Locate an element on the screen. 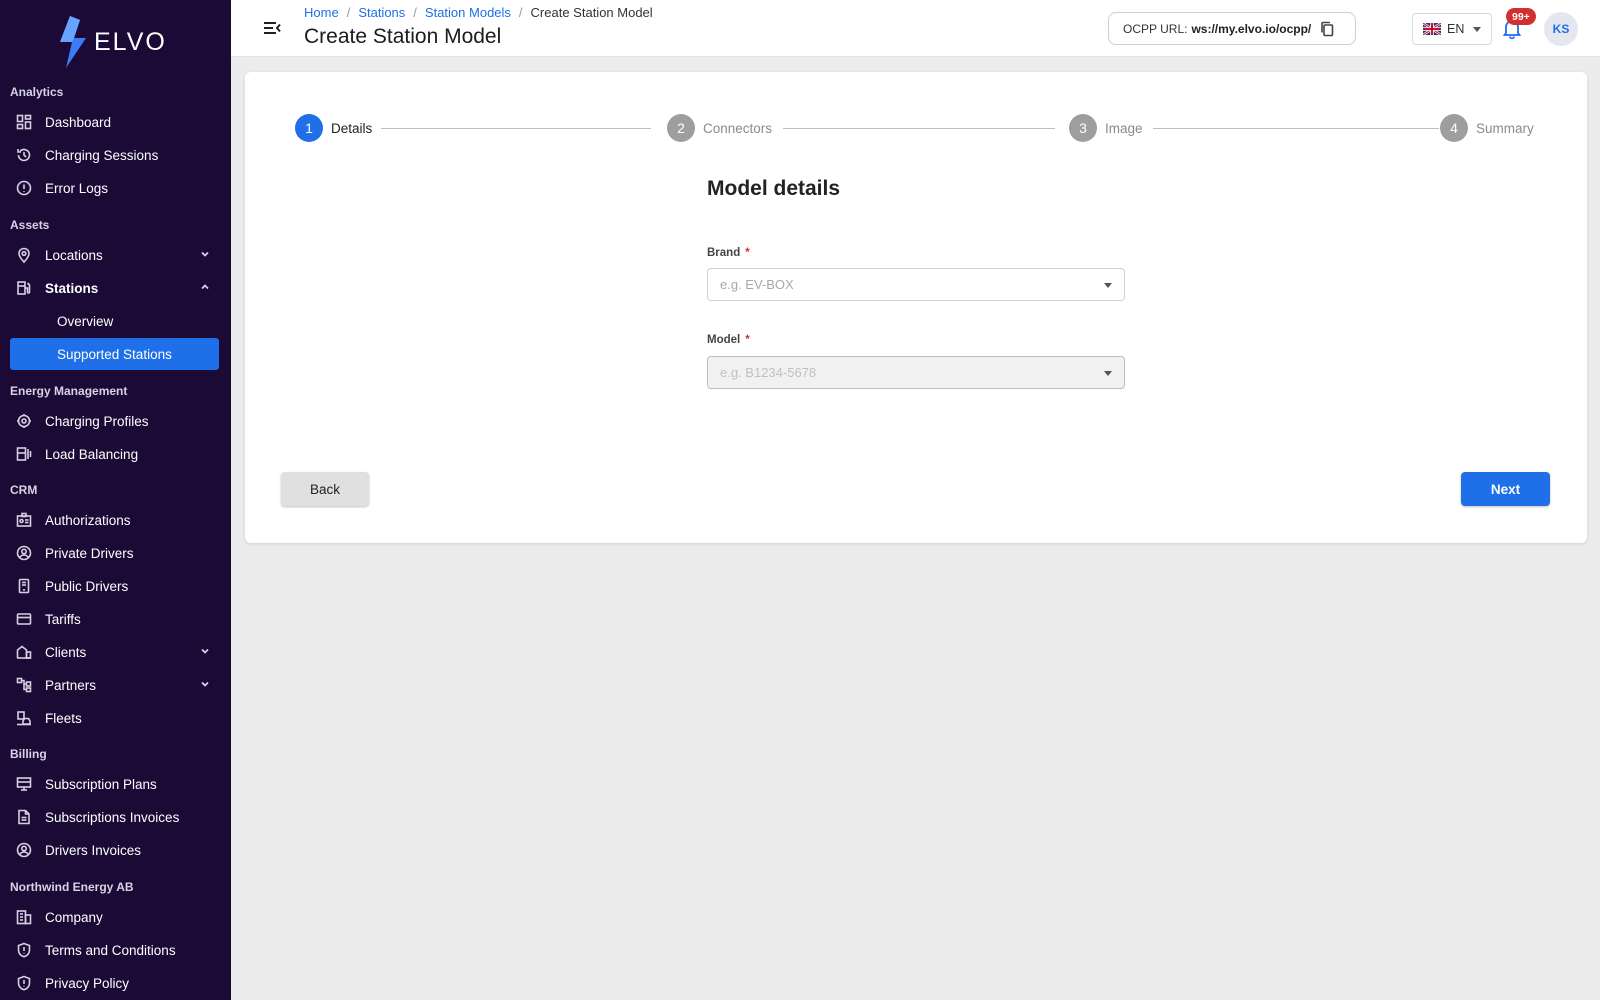  phone-icon is located at coordinates (24, 586).